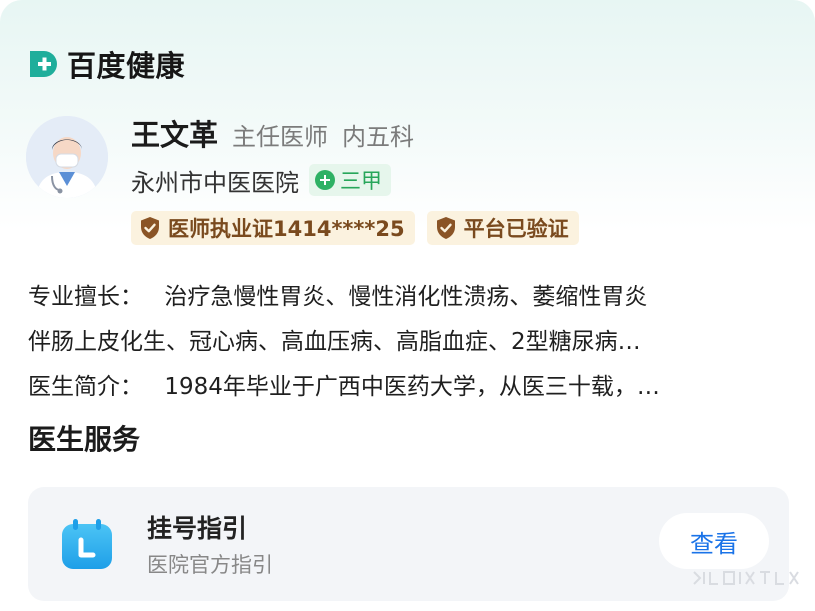 The width and height of the screenshot is (815, 611). Describe the element at coordinates (286, 229) in the screenshot. I see `license-label: 医师执业证1414****25` at that location.